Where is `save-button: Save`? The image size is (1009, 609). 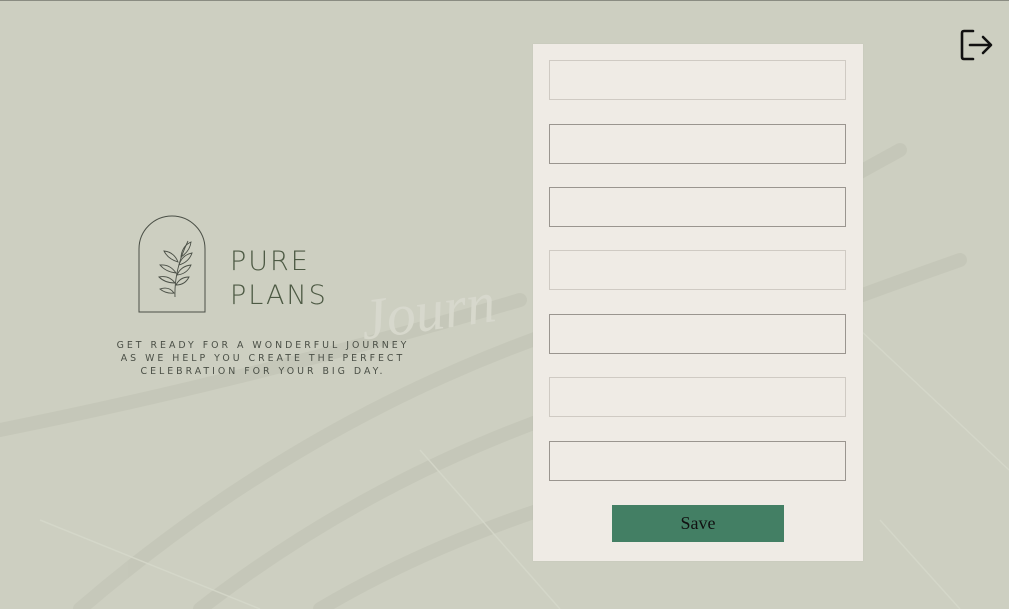 save-button: Save is located at coordinates (698, 523).